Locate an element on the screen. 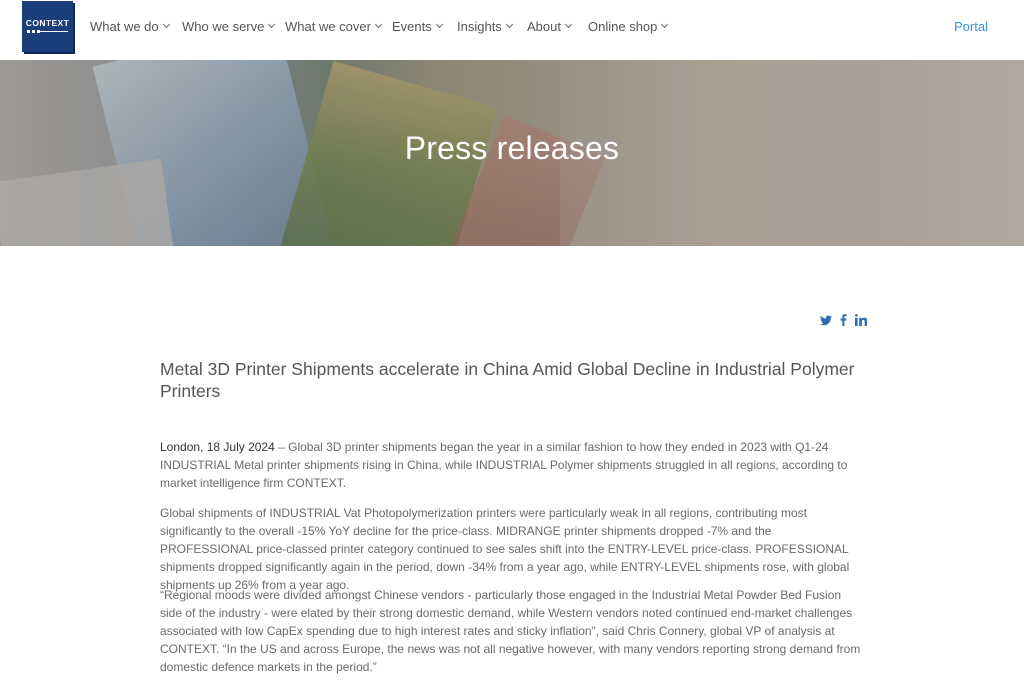 The height and width of the screenshot is (683, 1024). context-logo: CONTEXT is located at coordinates (47, 26).